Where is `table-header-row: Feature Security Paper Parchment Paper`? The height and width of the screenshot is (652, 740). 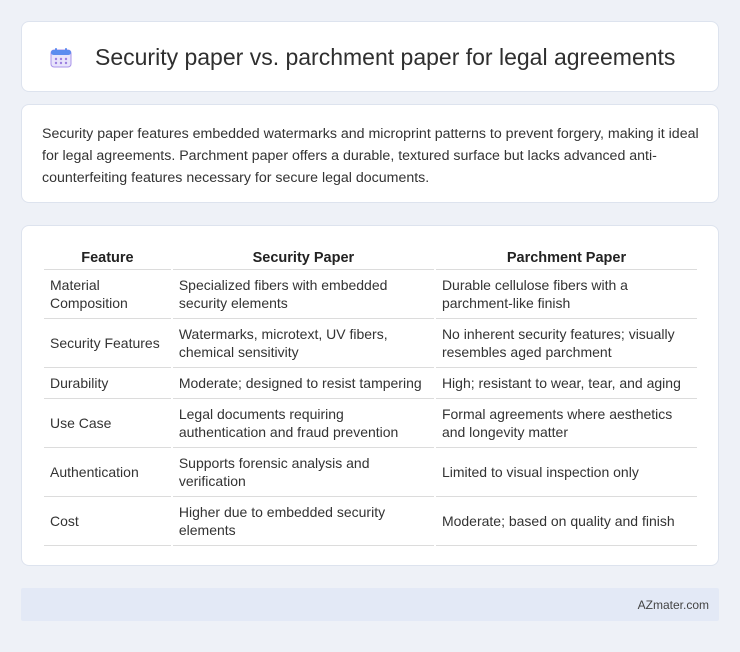
table-header-row: Feature Security Paper Parchment Paper is located at coordinates (370, 257).